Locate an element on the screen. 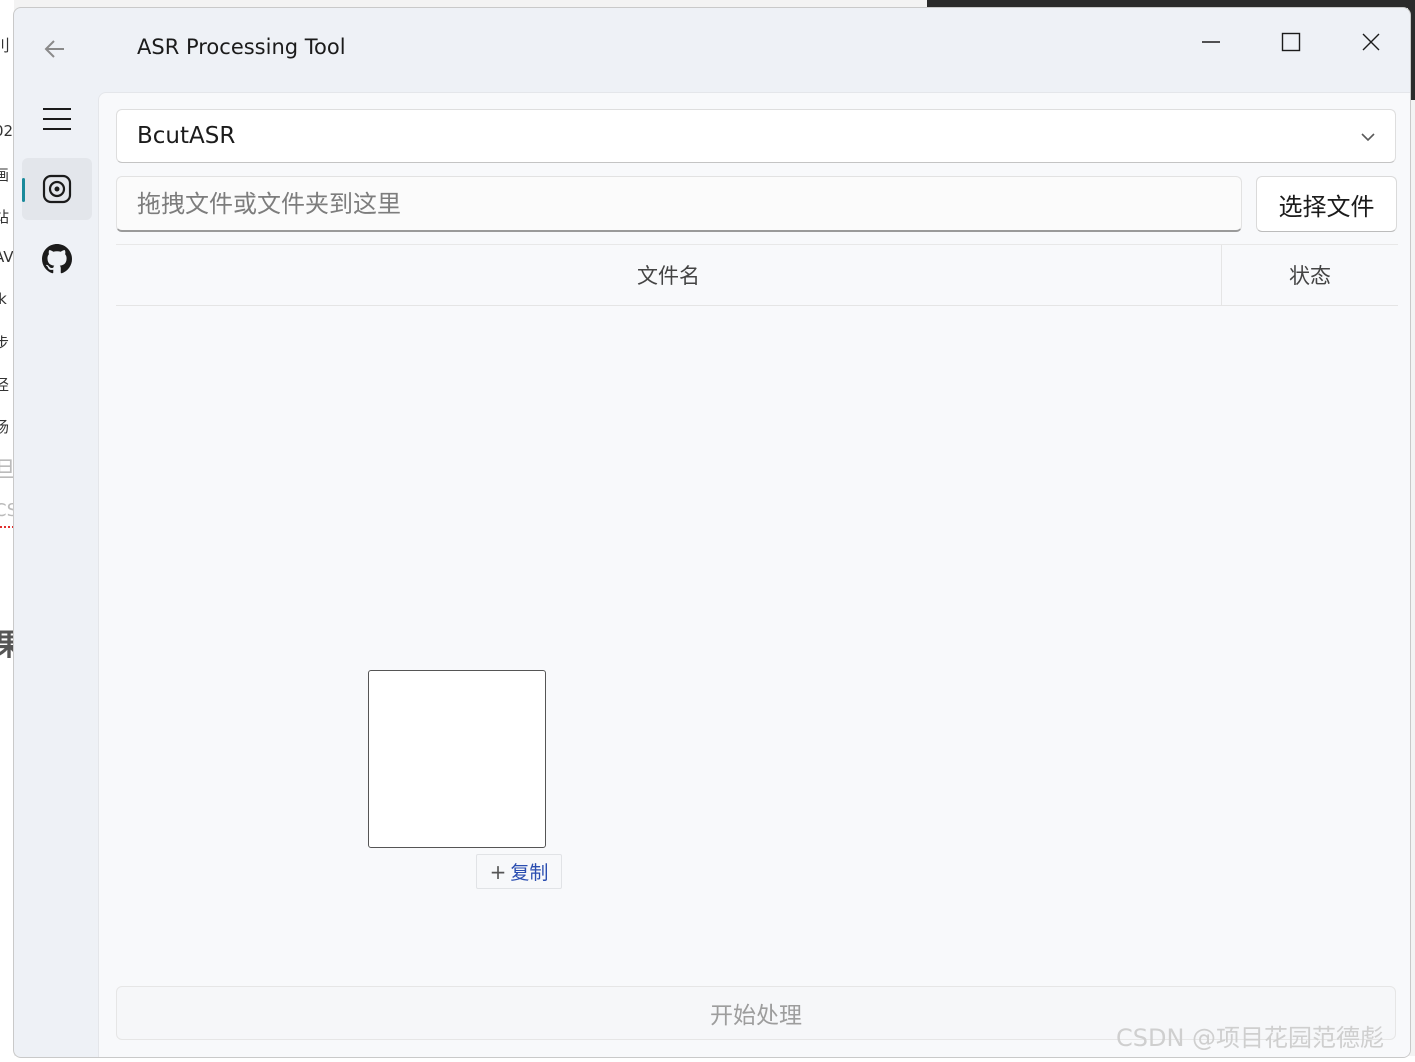 This screenshot has height=1062, width=1415. minimize-icon is located at coordinates (1211, 42).